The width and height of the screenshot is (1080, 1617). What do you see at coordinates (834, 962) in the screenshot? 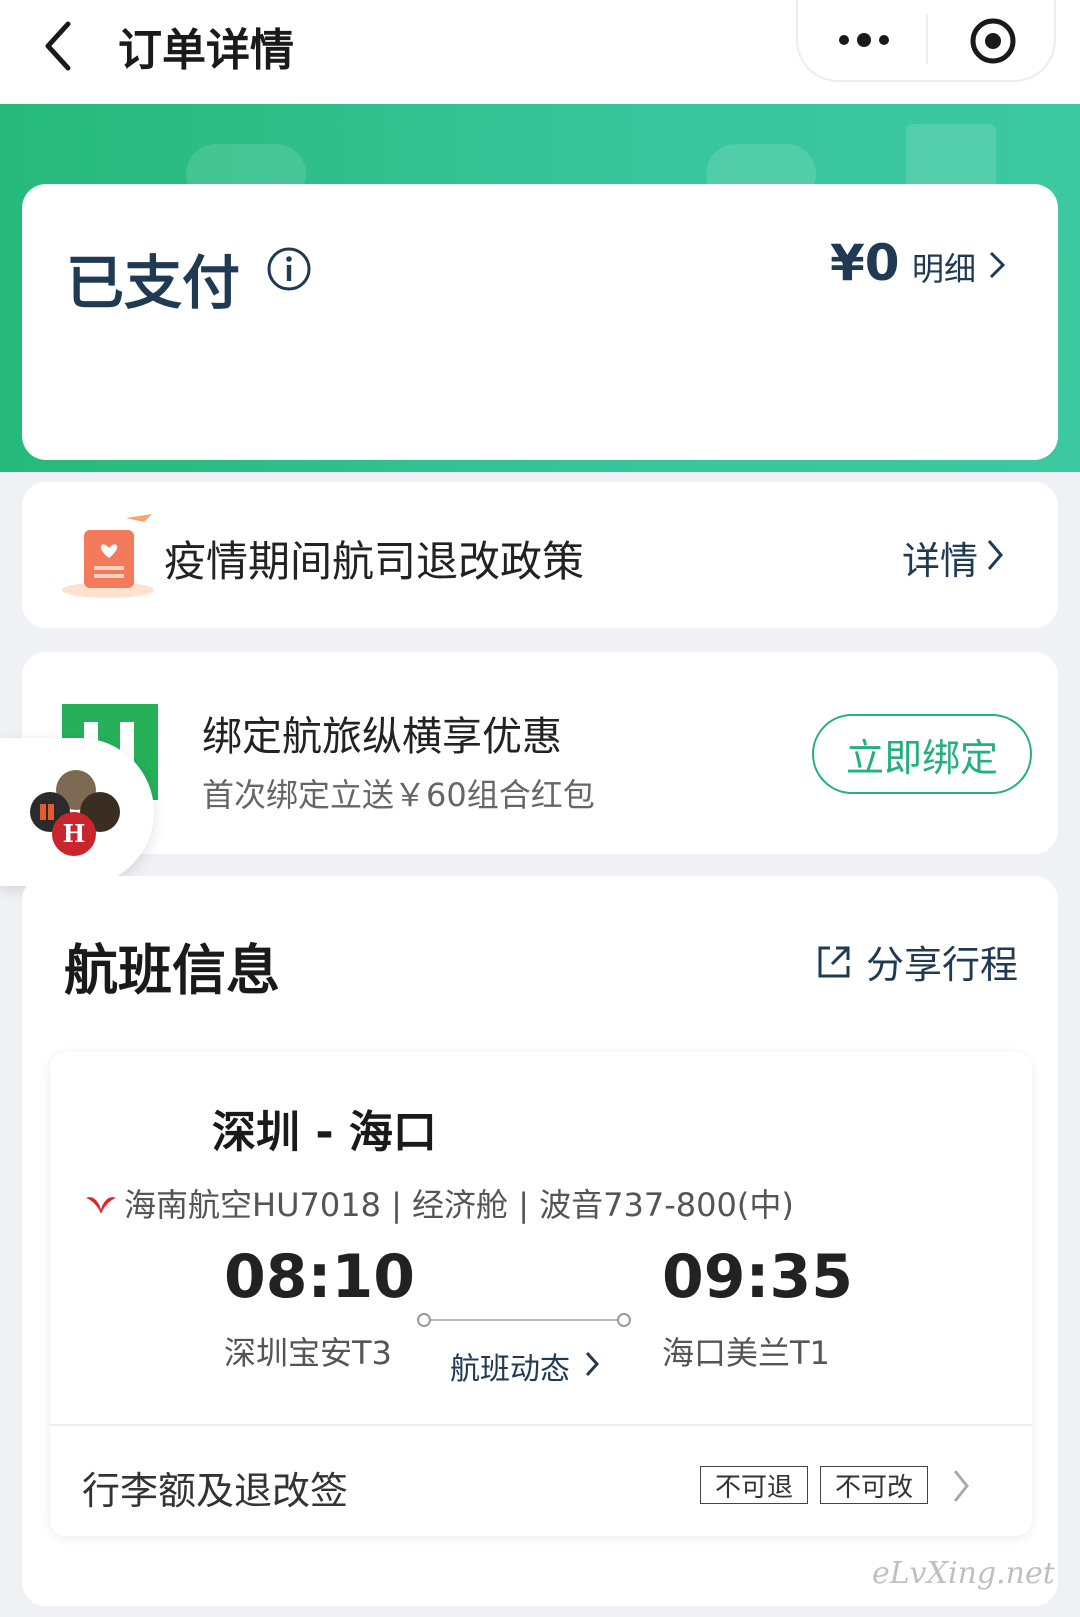
I see `share-icon` at bounding box center [834, 962].